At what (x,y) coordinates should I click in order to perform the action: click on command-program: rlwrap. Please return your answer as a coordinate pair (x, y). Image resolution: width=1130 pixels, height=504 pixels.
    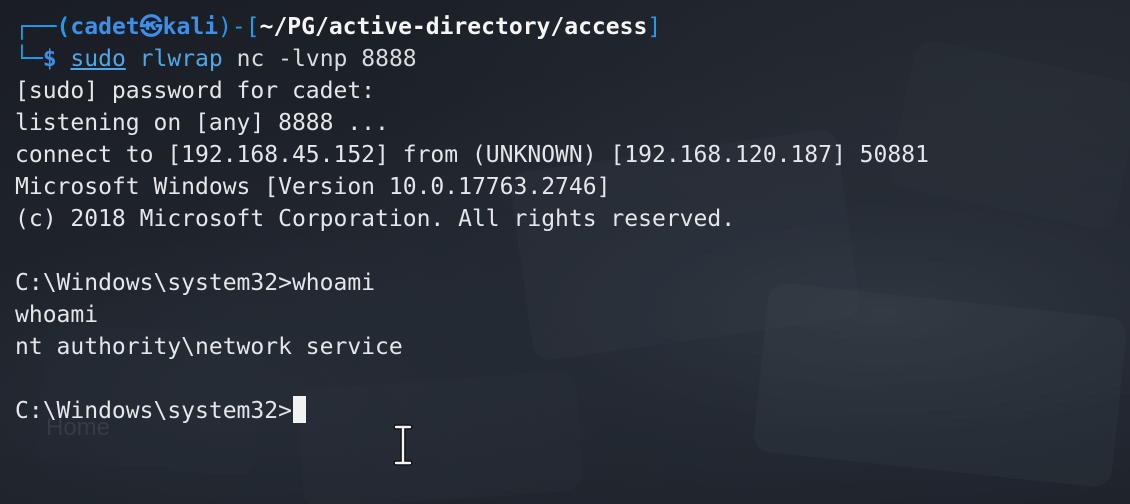
    Looking at the image, I should click on (181, 59).